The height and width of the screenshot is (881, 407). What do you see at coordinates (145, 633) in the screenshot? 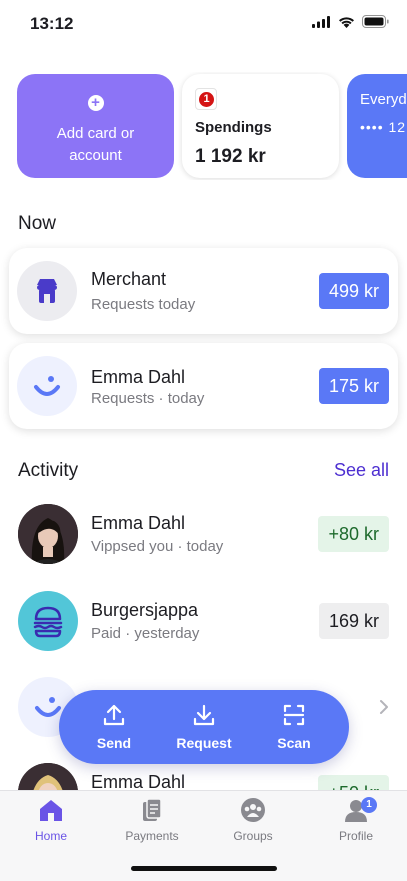
I see `activity-item-sub: Paid · yesterday` at bounding box center [145, 633].